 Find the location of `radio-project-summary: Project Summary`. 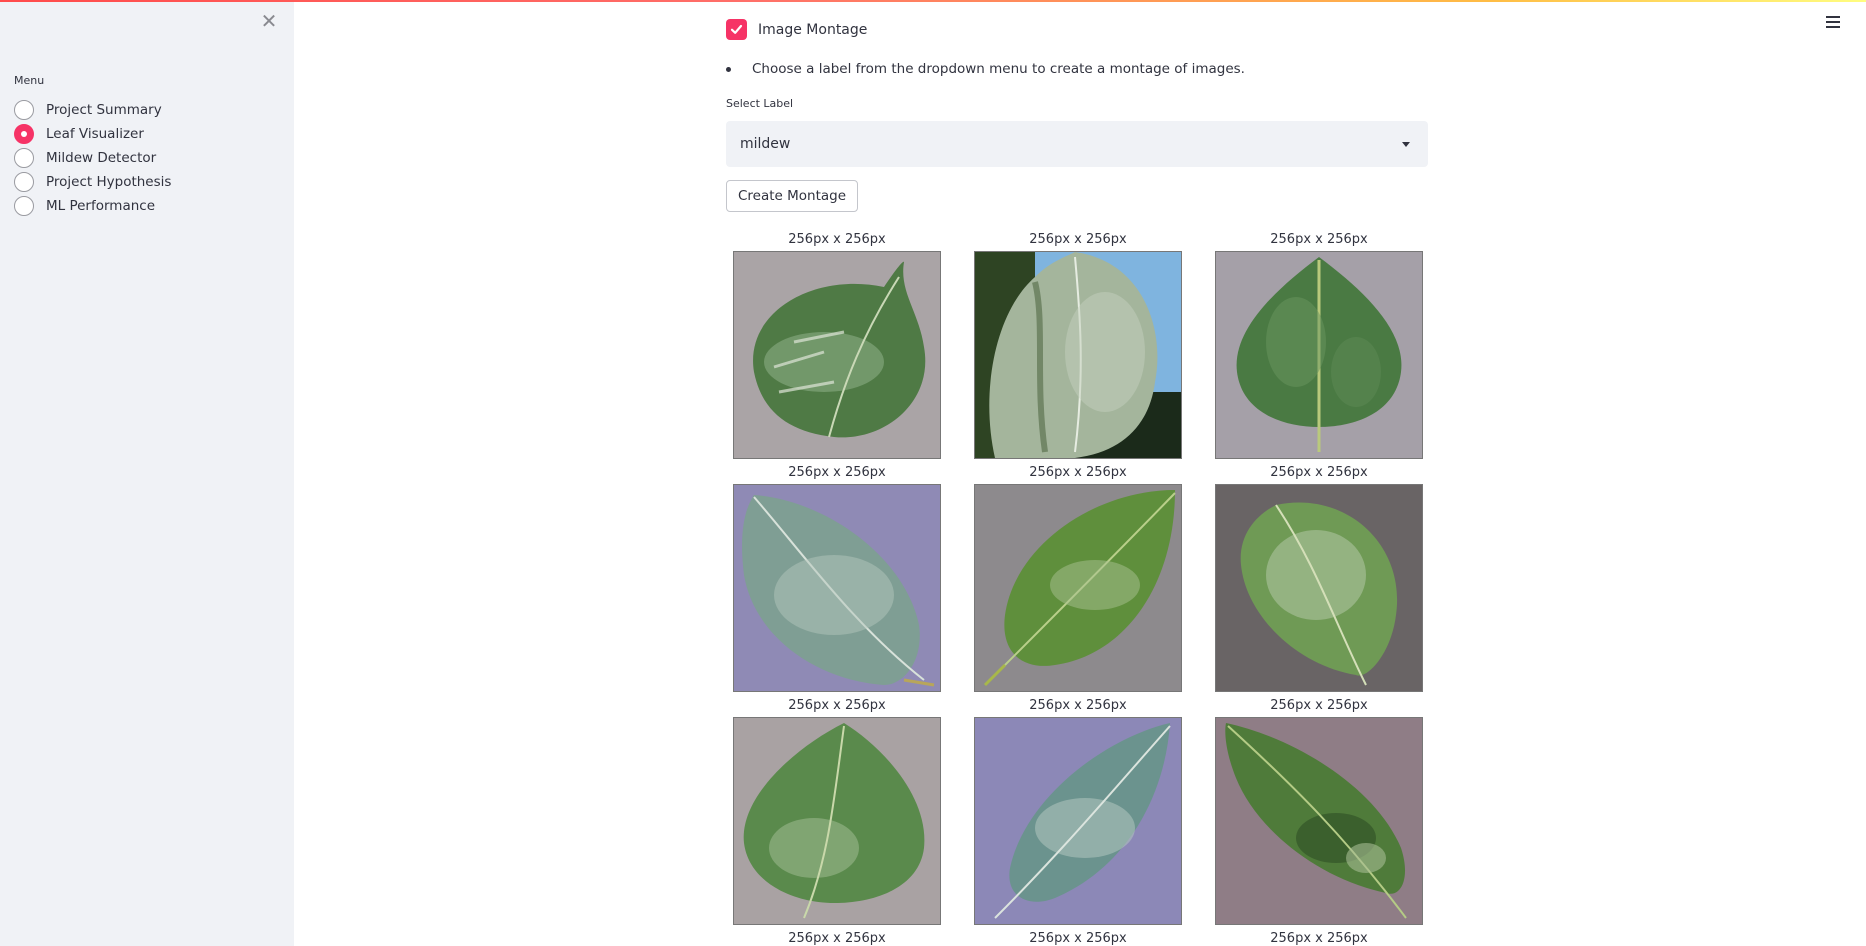

radio-project-summary: Project Summary is located at coordinates (92, 110).